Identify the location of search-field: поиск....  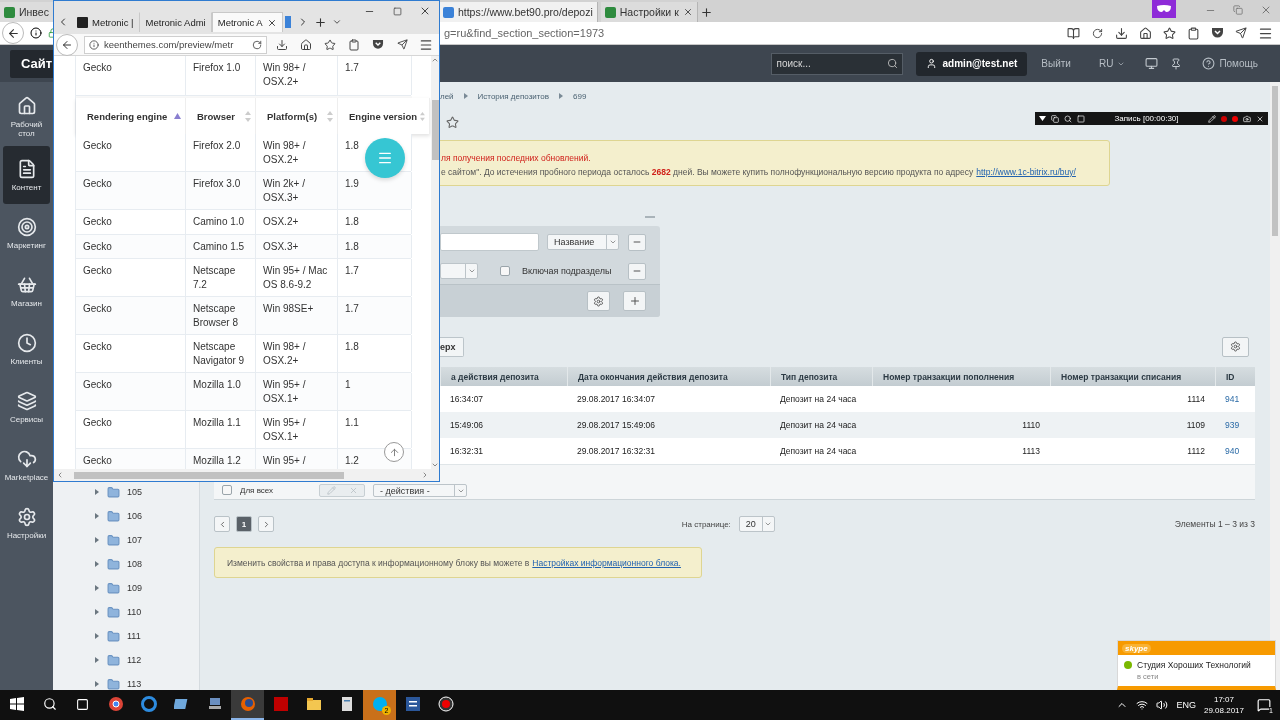
(836, 63).